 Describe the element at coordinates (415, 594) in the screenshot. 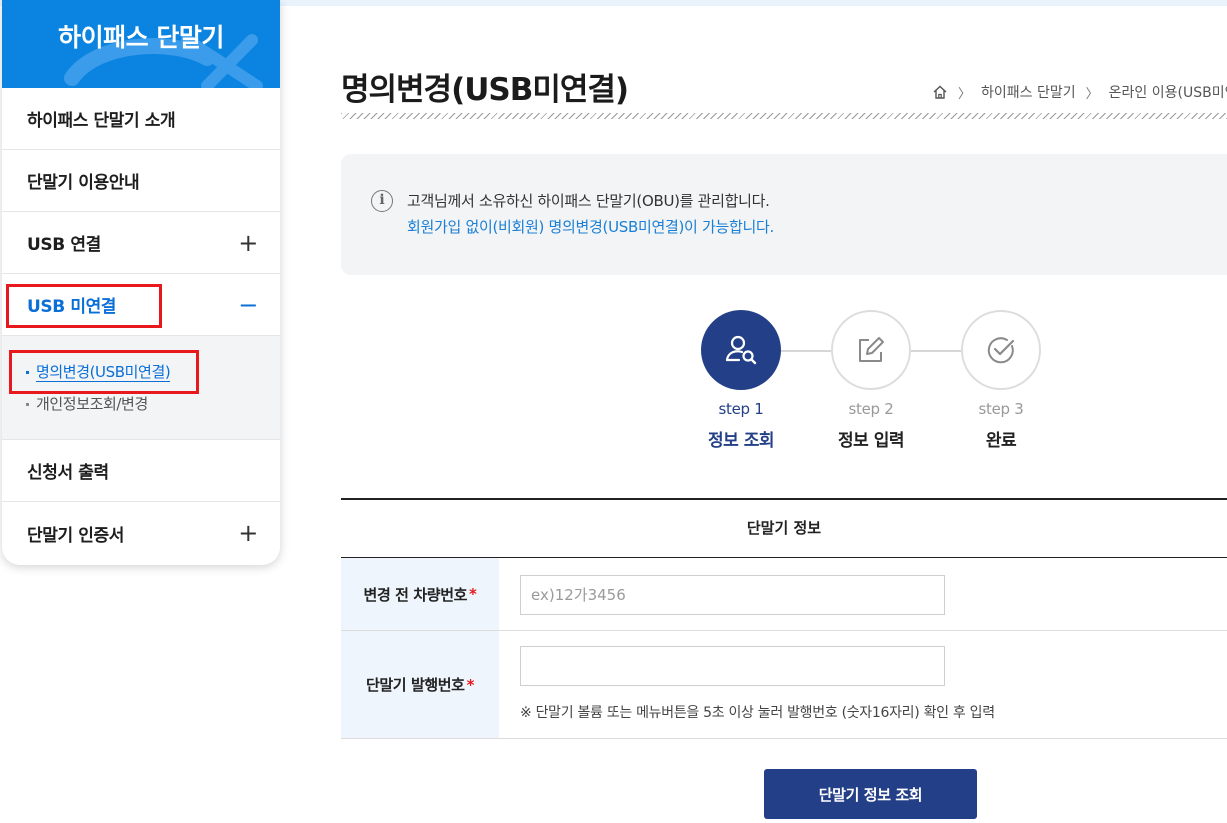

I see `label-text: 변경 전 차량번호` at that location.